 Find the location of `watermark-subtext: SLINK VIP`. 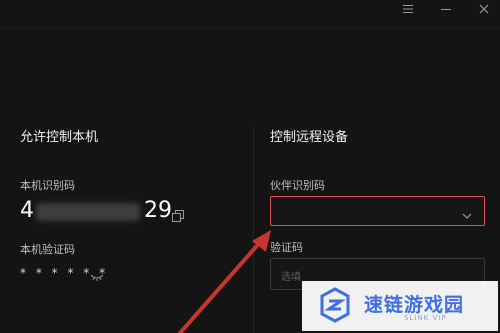

watermark-subtext: SLINK VIP is located at coordinates (425, 318).